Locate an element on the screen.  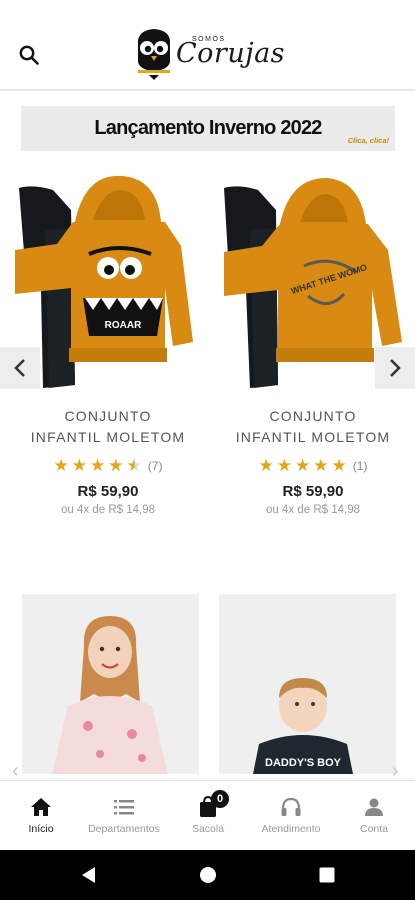
logo-main-text: Corujas is located at coordinates (231, 53).